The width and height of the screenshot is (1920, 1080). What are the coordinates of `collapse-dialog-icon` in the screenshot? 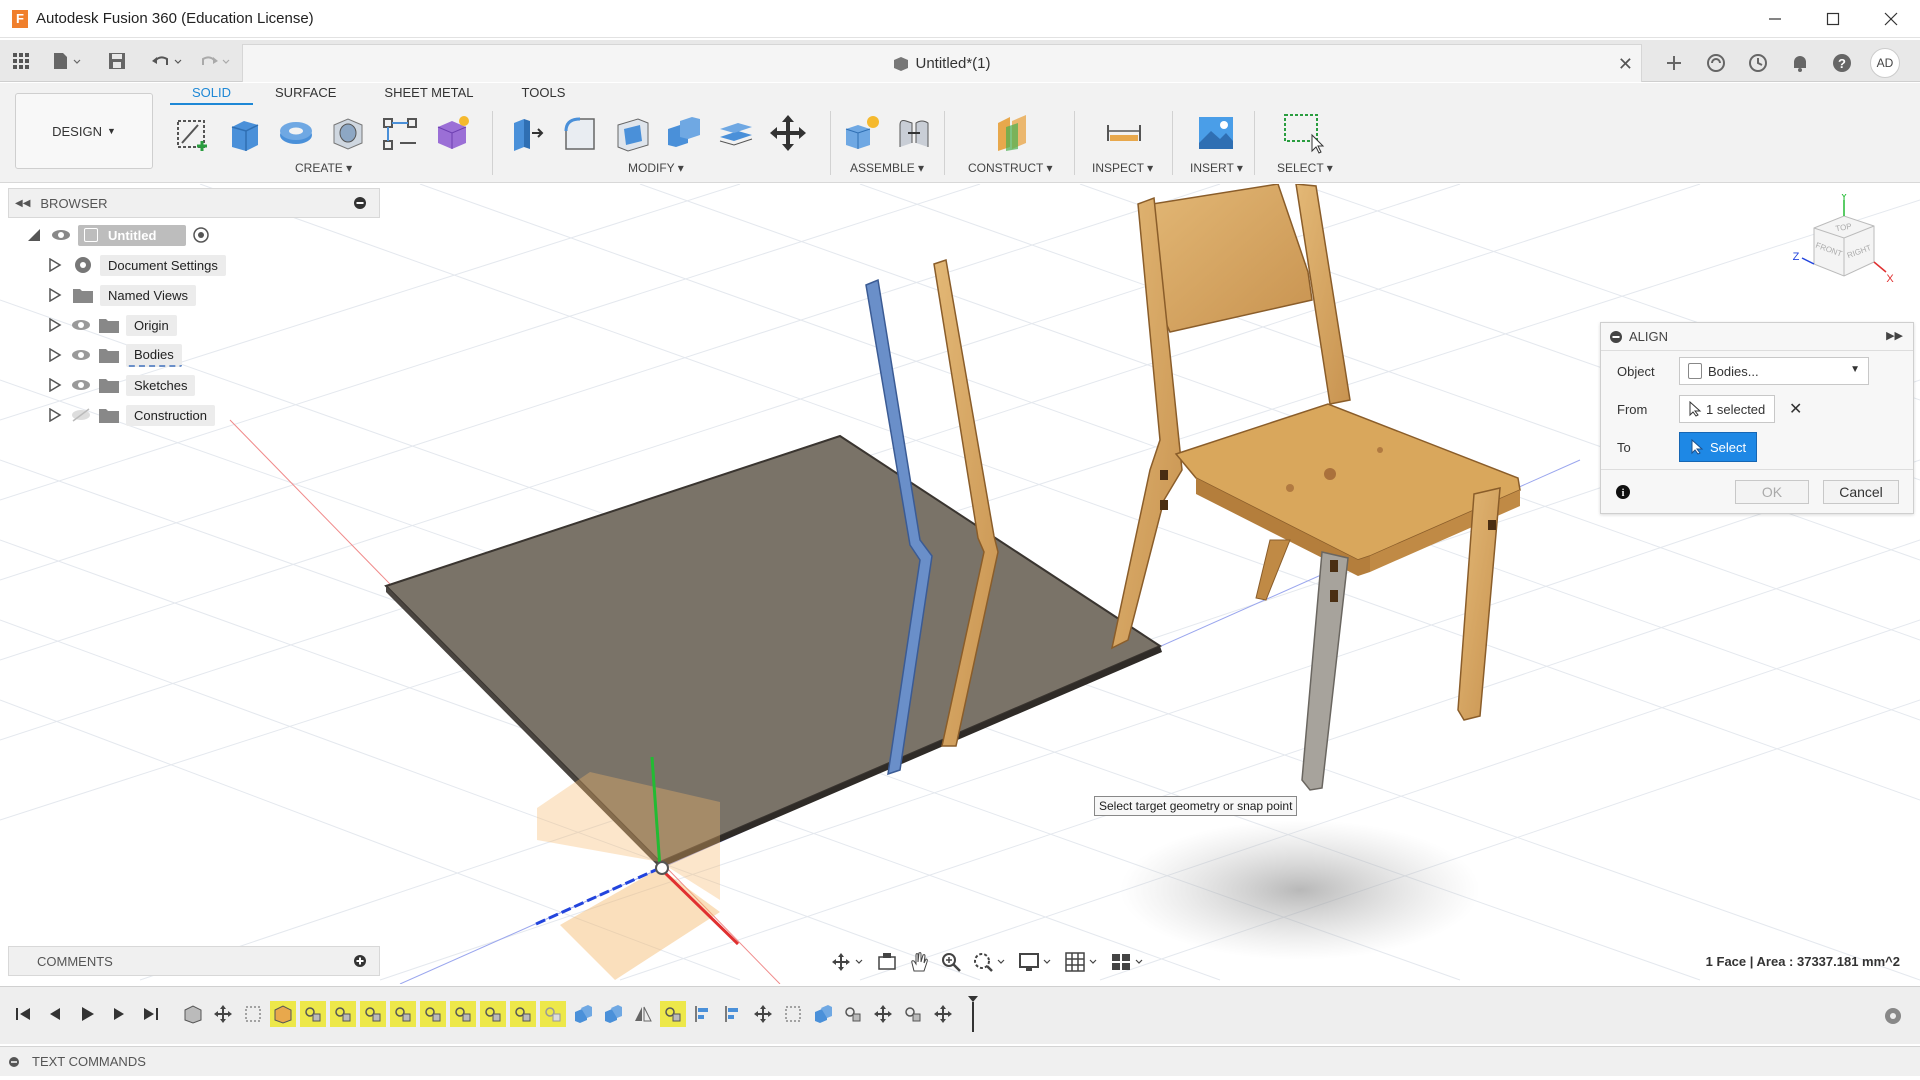 It's located at (1616, 337).